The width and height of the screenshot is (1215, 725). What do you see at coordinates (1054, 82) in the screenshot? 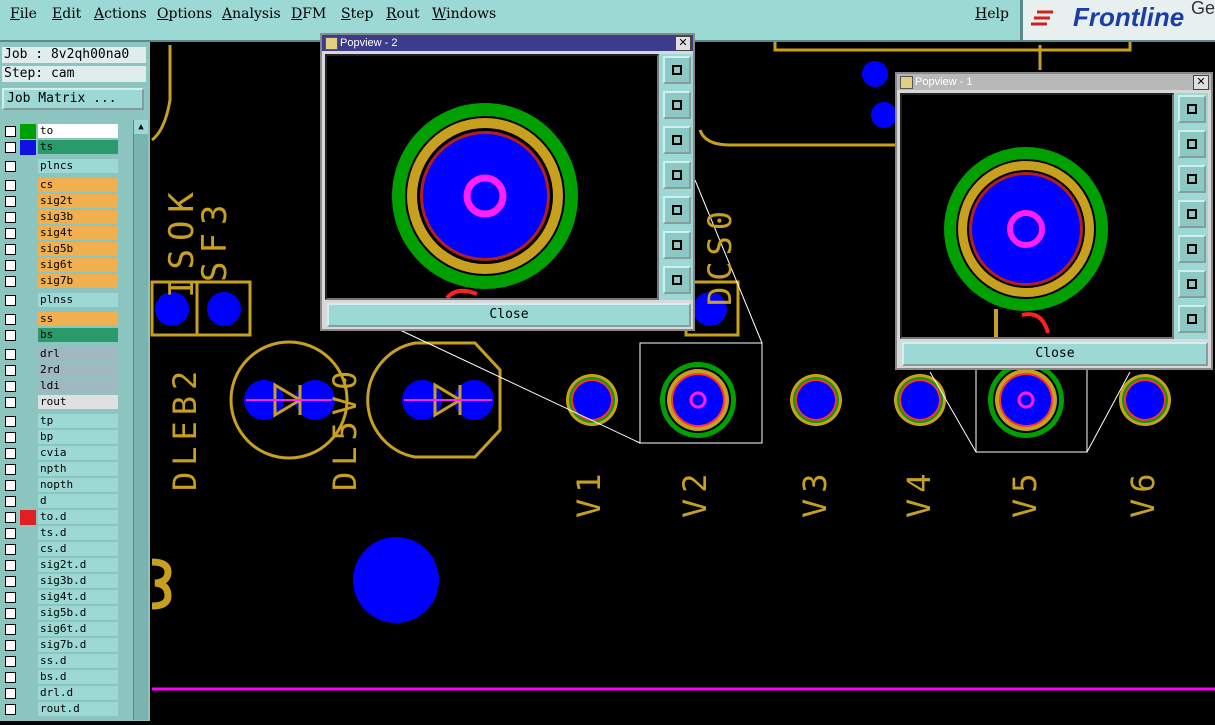
I see `popview-1-titlebar: Popview - 1 ✕` at bounding box center [1054, 82].